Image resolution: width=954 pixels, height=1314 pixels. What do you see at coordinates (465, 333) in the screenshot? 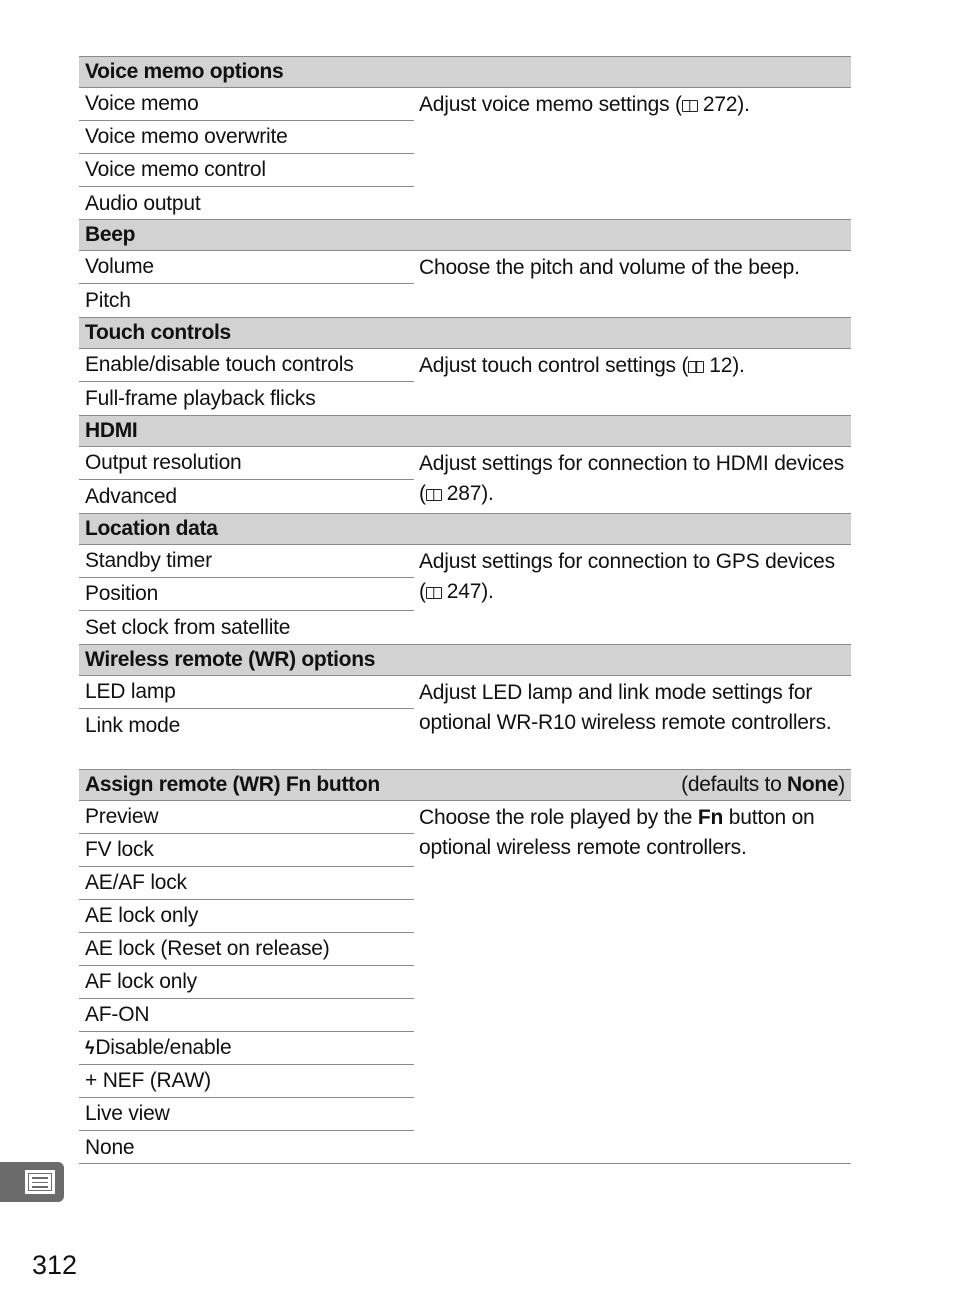
I see `section-header-touch-controls: Touch controls` at bounding box center [465, 333].